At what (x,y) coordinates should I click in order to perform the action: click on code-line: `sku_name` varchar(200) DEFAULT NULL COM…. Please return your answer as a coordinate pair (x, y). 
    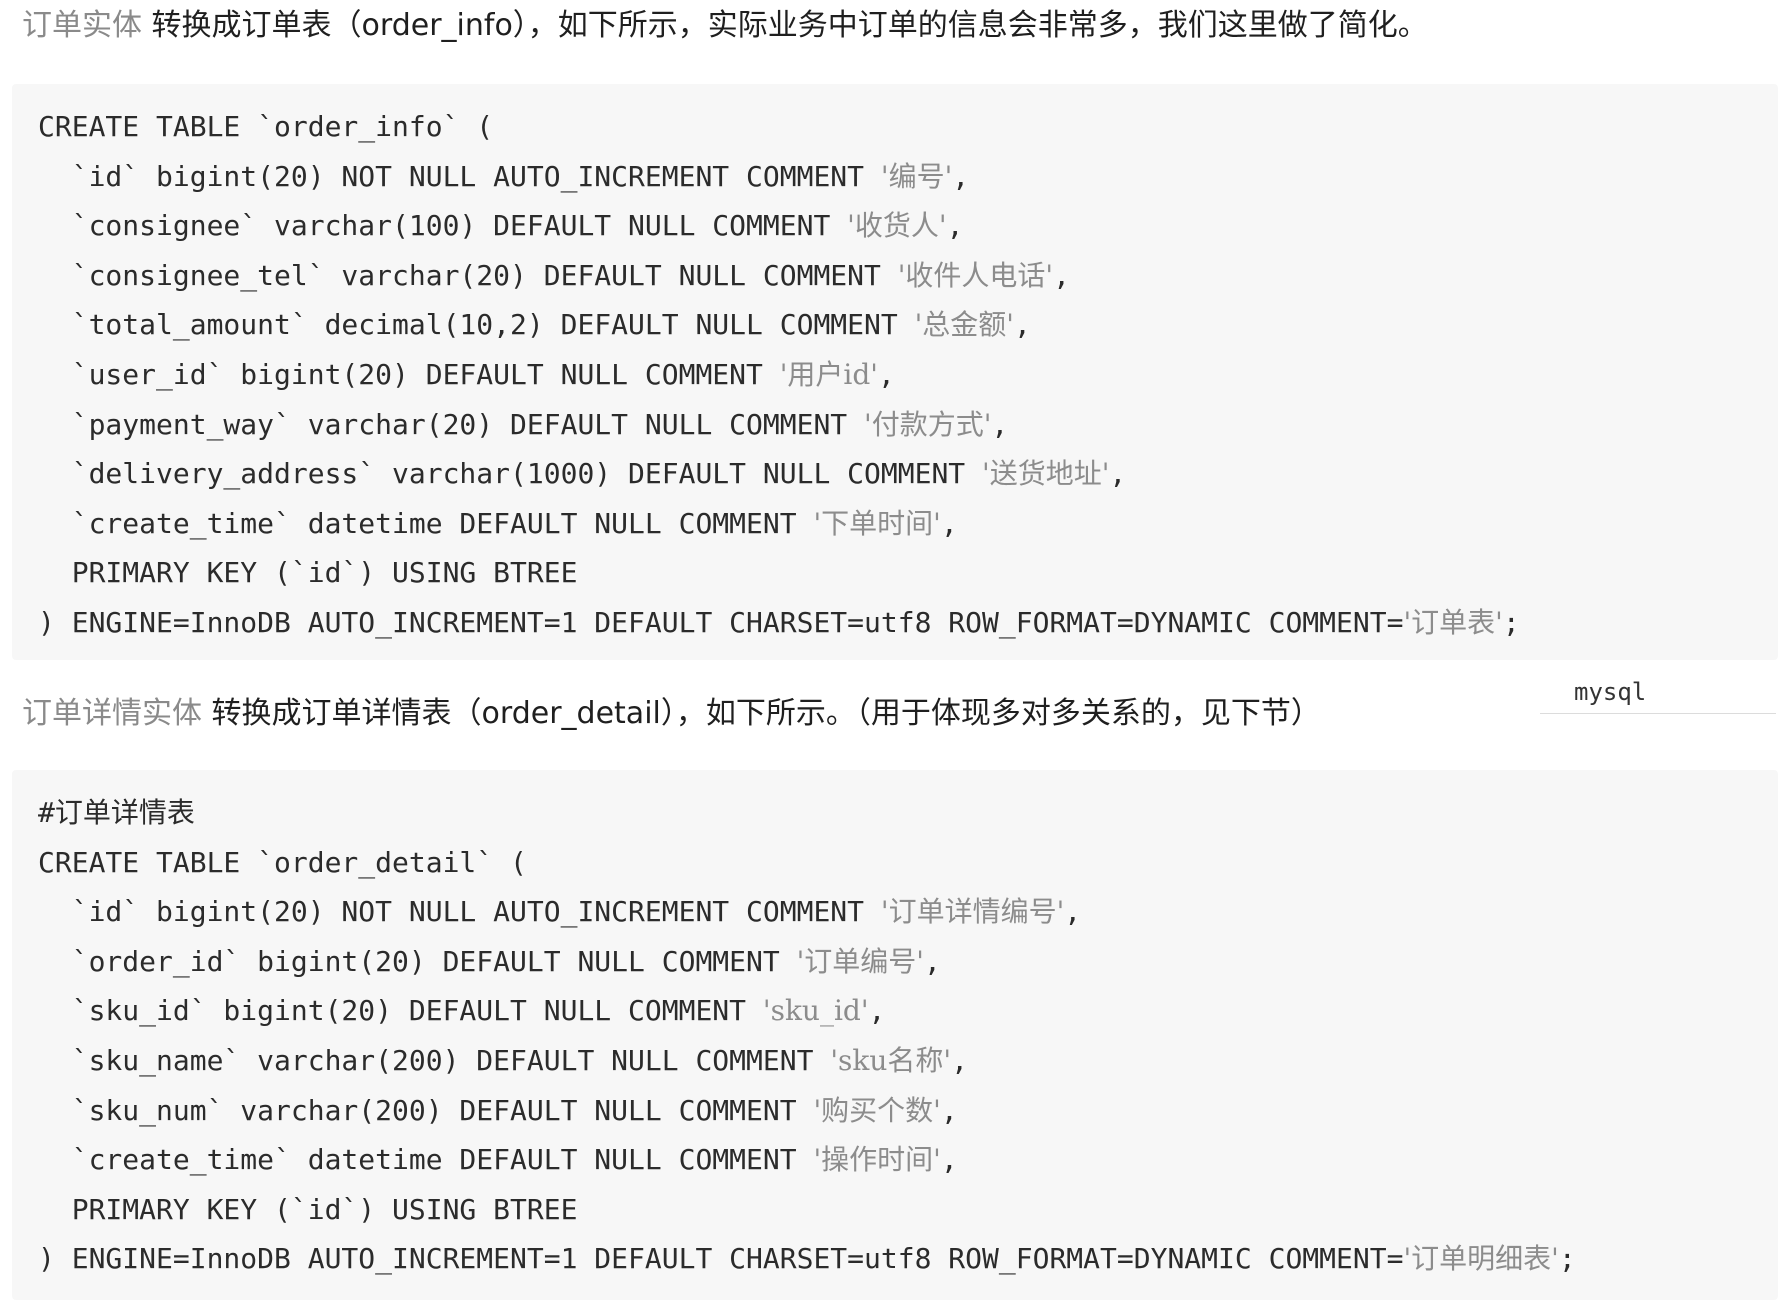
    Looking at the image, I should click on (503, 1060).